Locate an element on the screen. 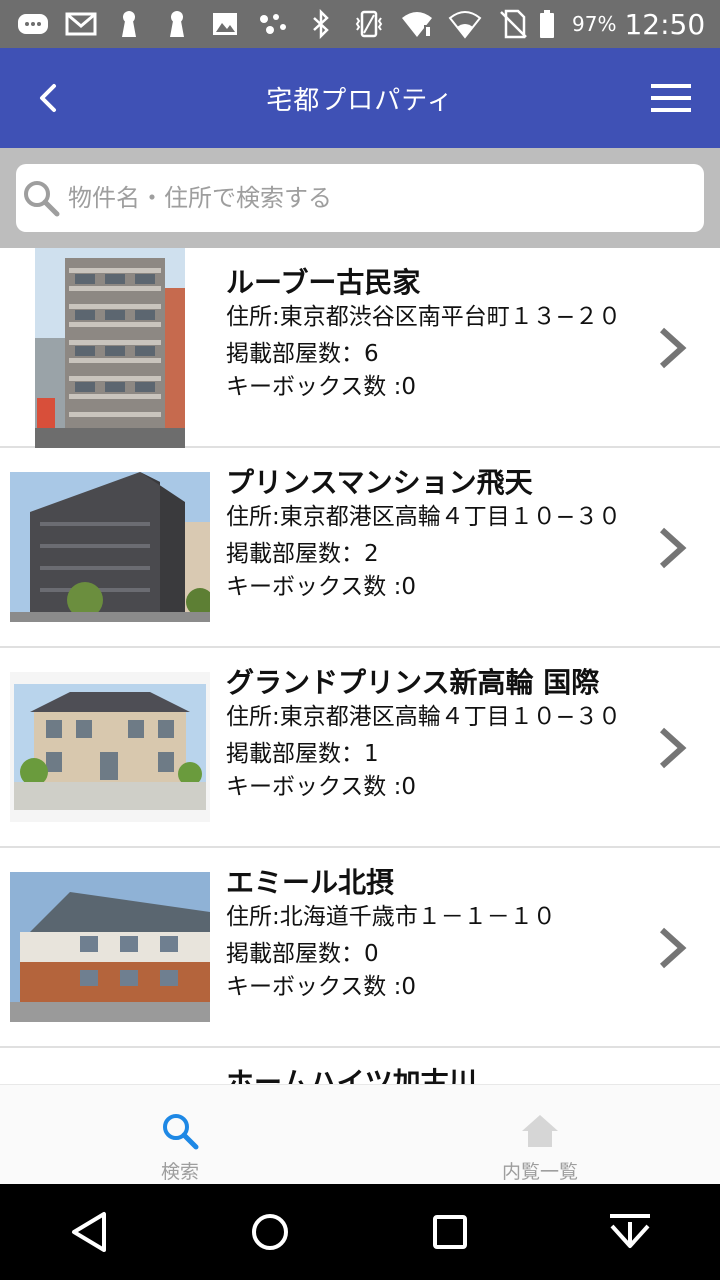 This screenshot has width=720, height=1280. message-icon is located at coordinates (33, 24).